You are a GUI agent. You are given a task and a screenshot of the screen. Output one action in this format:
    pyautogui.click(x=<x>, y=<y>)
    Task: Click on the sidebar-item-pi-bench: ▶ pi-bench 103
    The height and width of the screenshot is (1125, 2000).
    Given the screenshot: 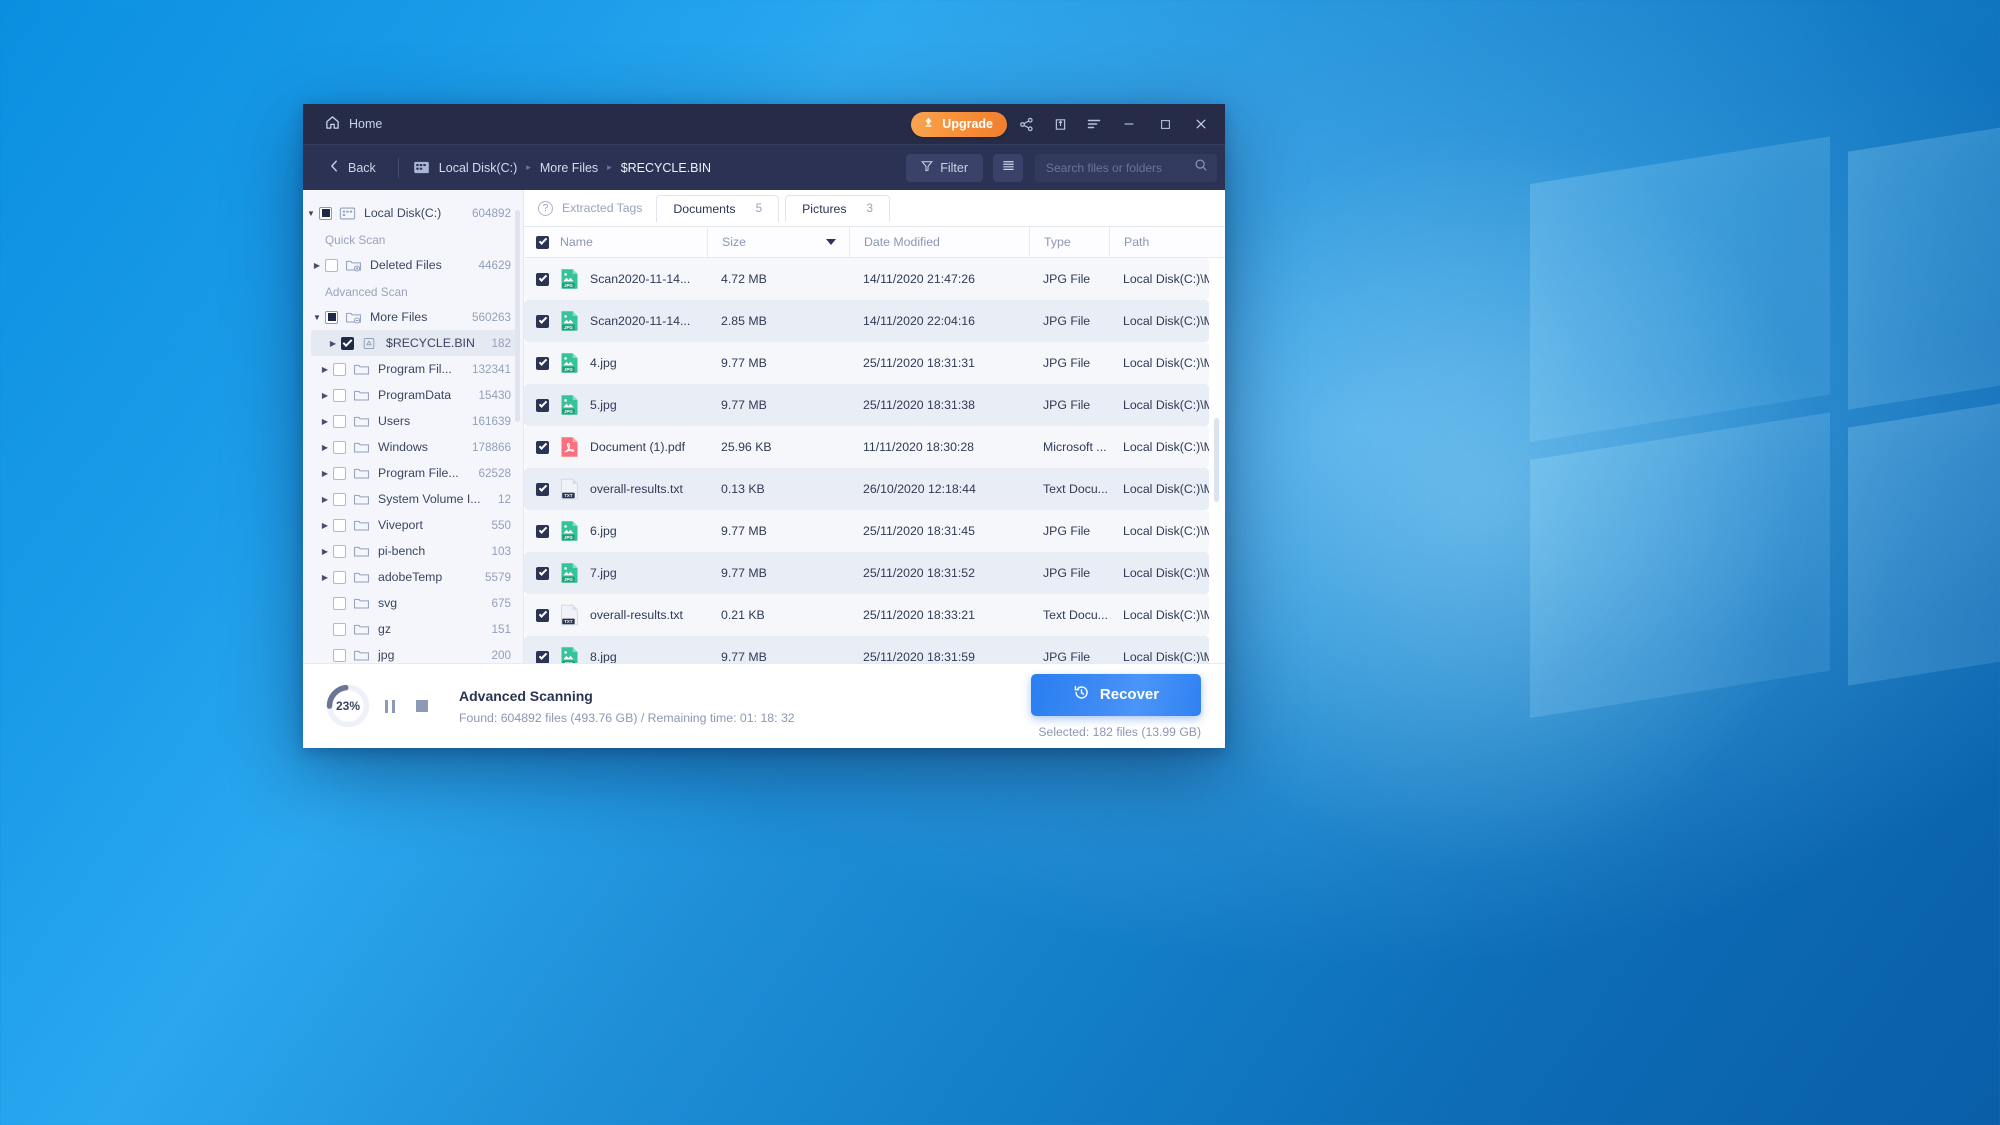 What is the action you would take?
    pyautogui.click(x=413, y=551)
    